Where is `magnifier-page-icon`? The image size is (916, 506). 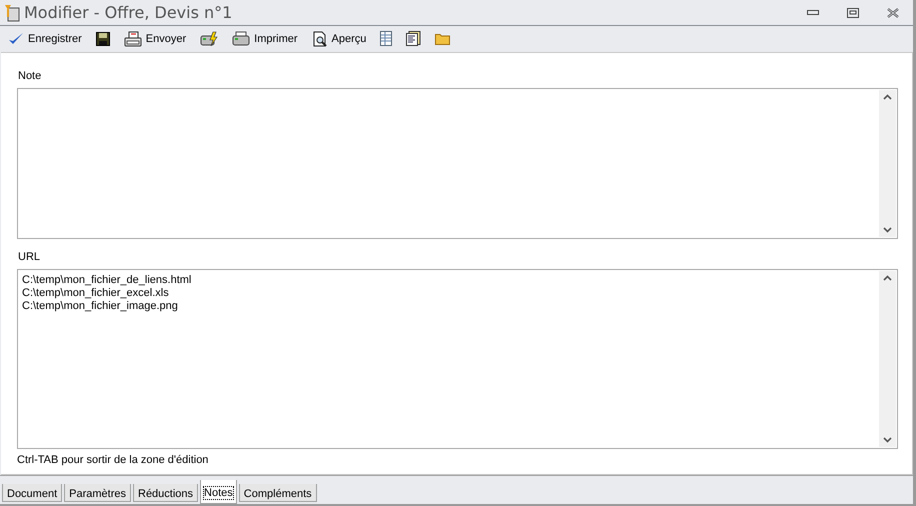 magnifier-page-icon is located at coordinates (320, 38).